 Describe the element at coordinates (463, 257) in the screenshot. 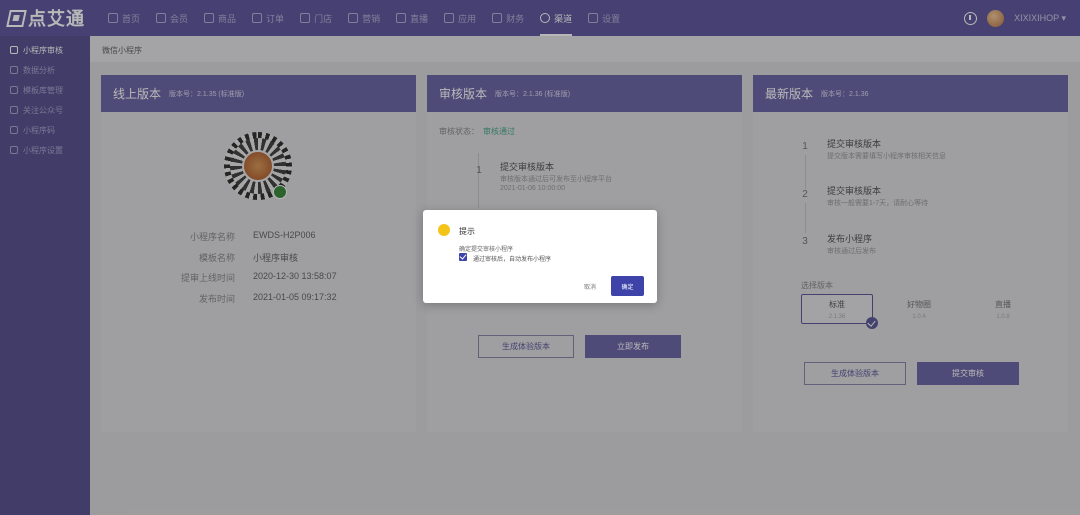

I see `auto-publish-checkbox` at that location.